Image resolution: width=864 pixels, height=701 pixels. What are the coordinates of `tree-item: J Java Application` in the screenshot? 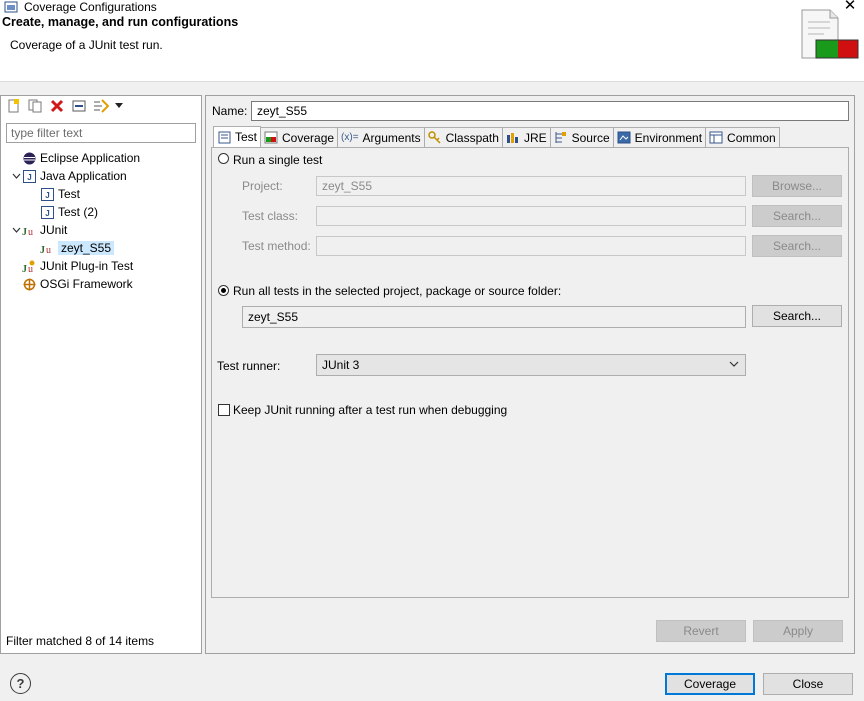 It's located at (68, 176).